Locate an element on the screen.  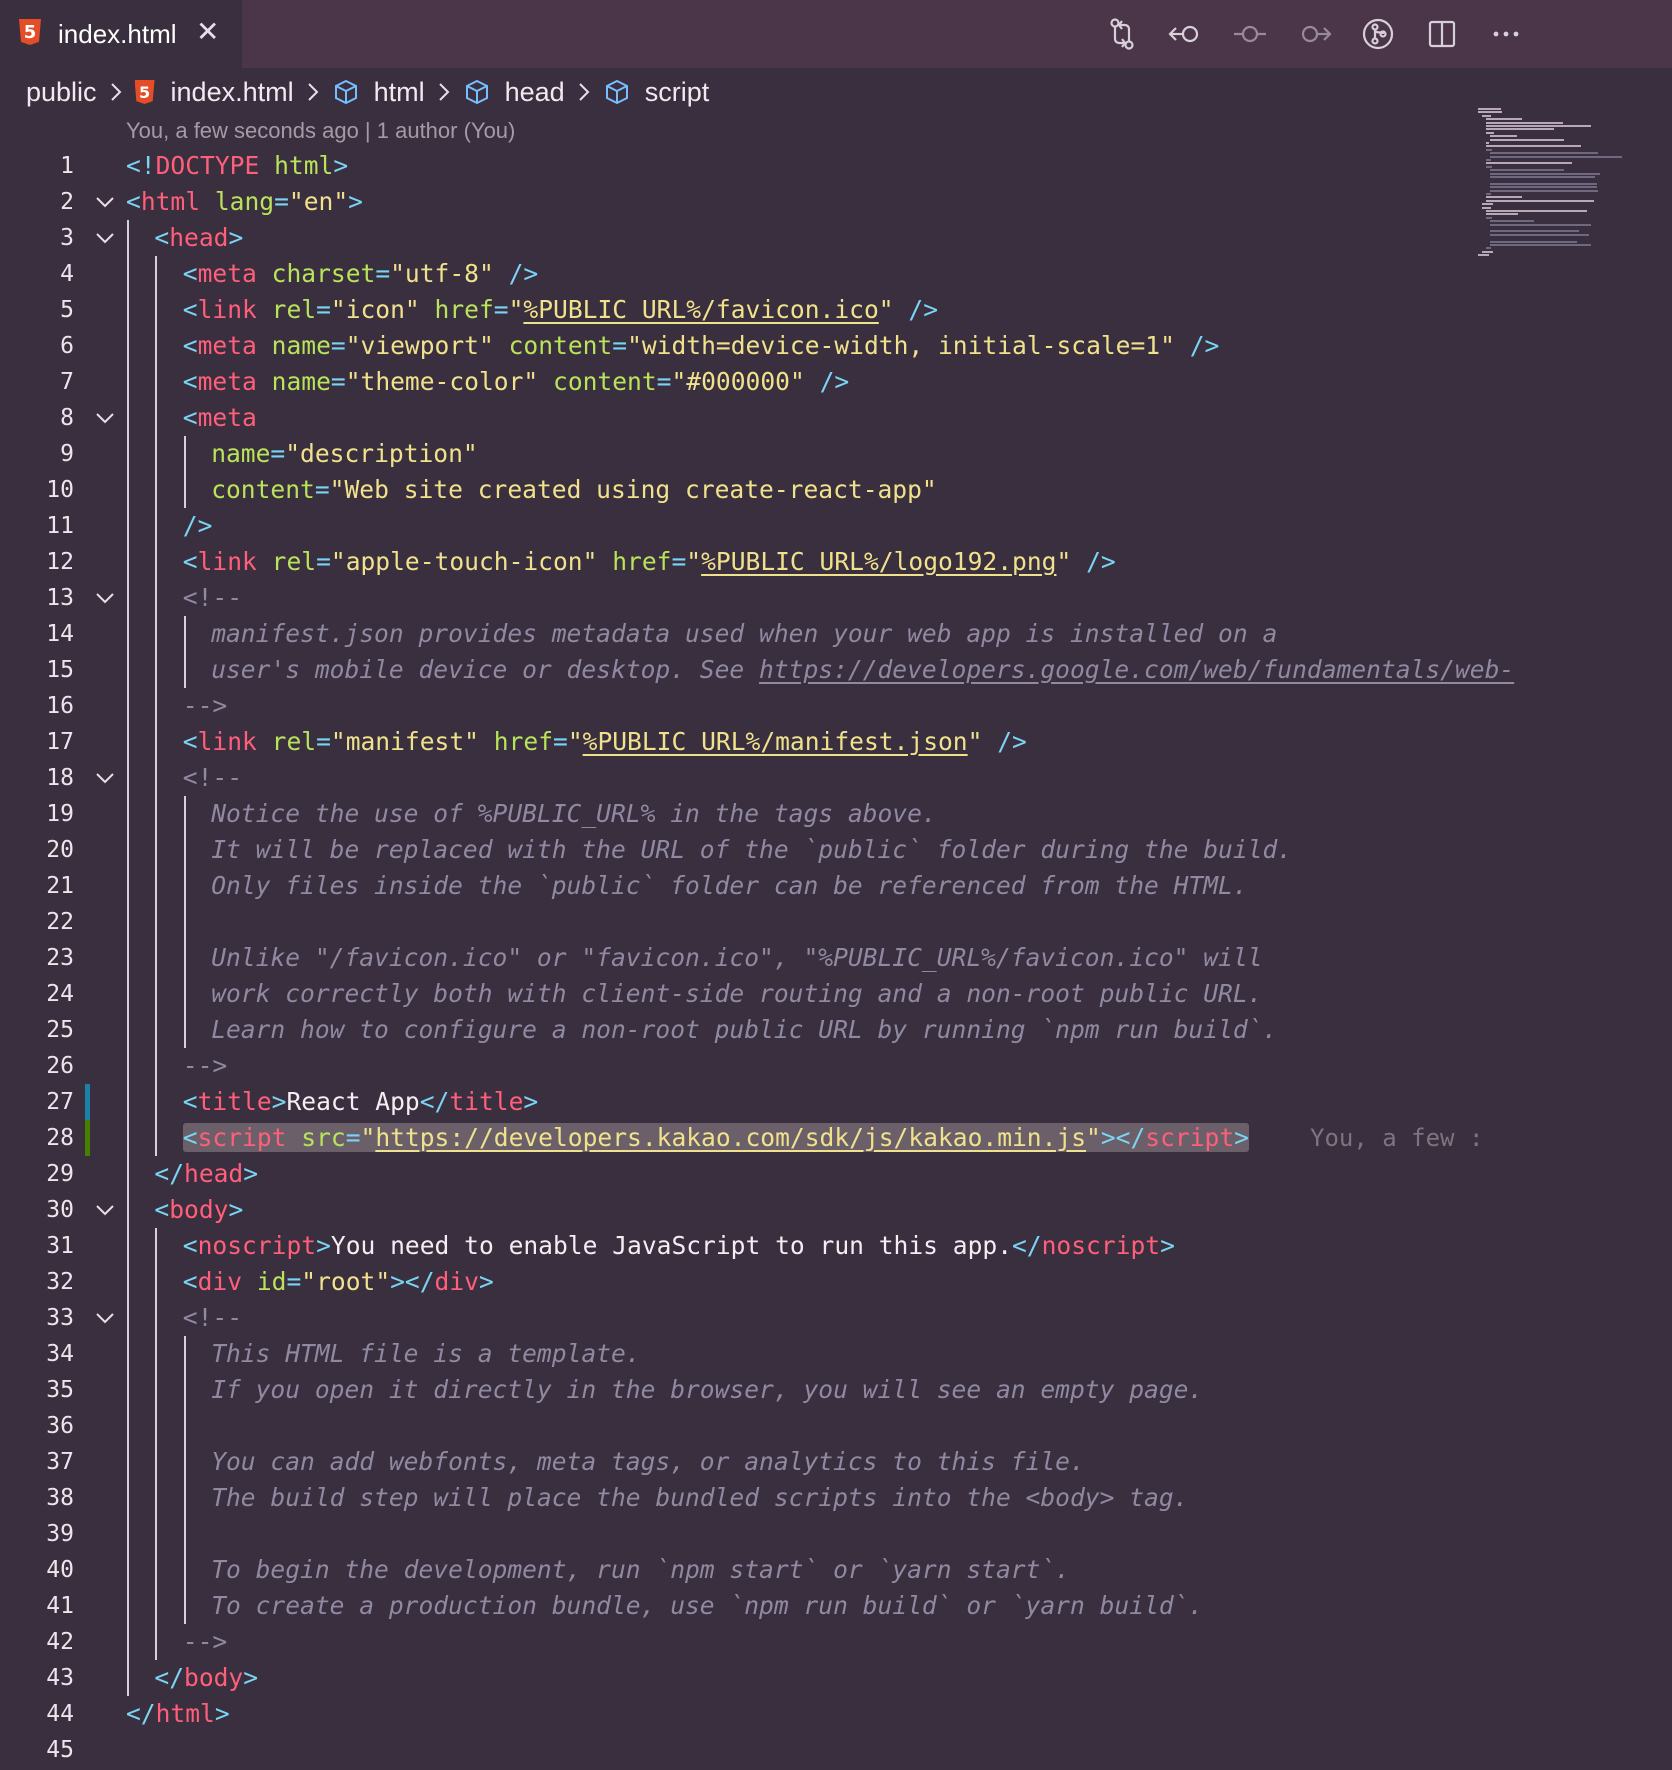
breadcrumb-public: public is located at coordinates (61, 92).